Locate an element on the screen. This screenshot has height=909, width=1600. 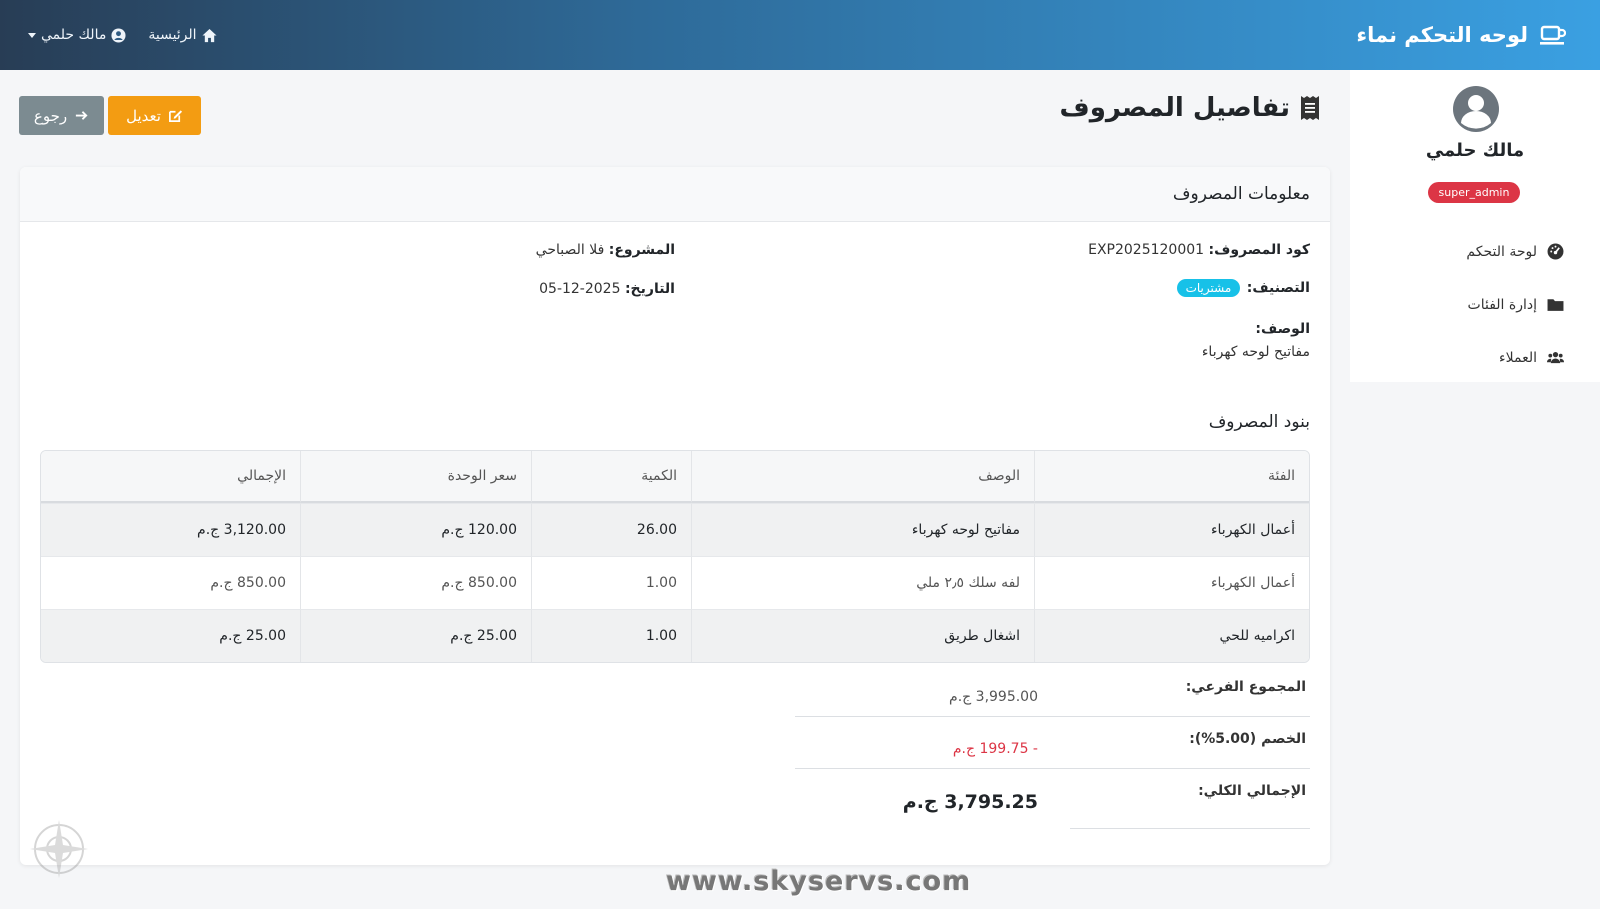
watermark-text: www.skyservs.com is located at coordinates (819, 881).